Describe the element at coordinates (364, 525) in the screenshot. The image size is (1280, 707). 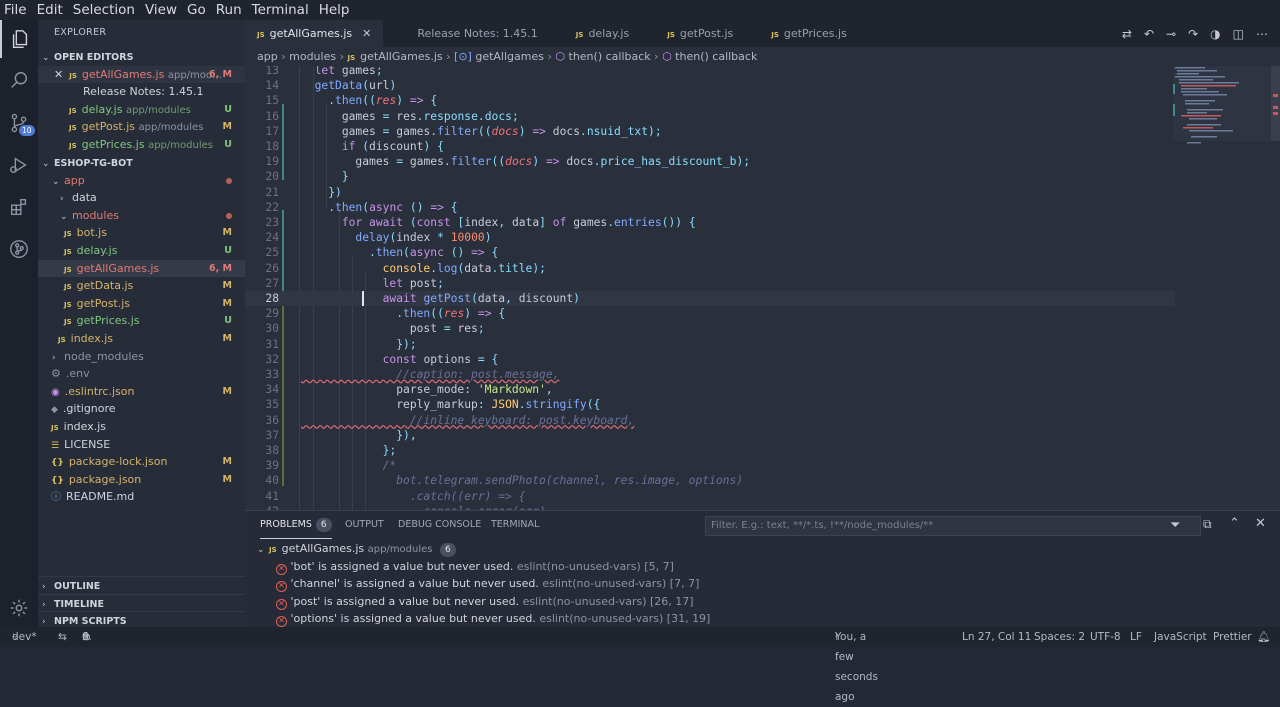
I see `tab-output: OUTPUT` at that location.